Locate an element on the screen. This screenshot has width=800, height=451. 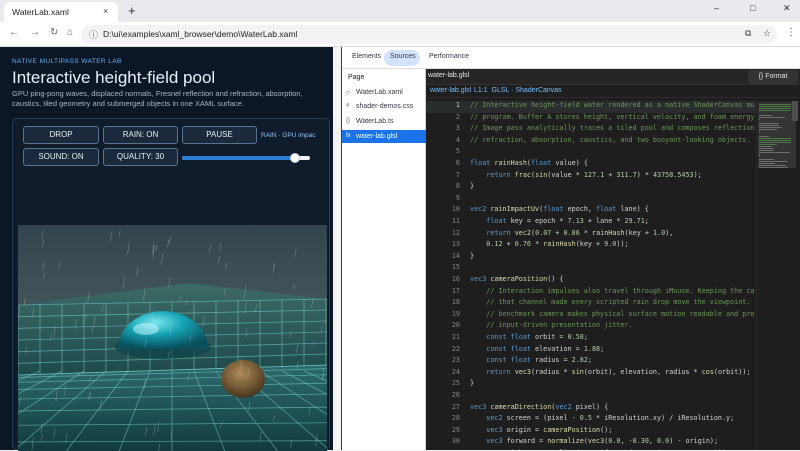
editor-minimap is located at coordinates (778, 275).